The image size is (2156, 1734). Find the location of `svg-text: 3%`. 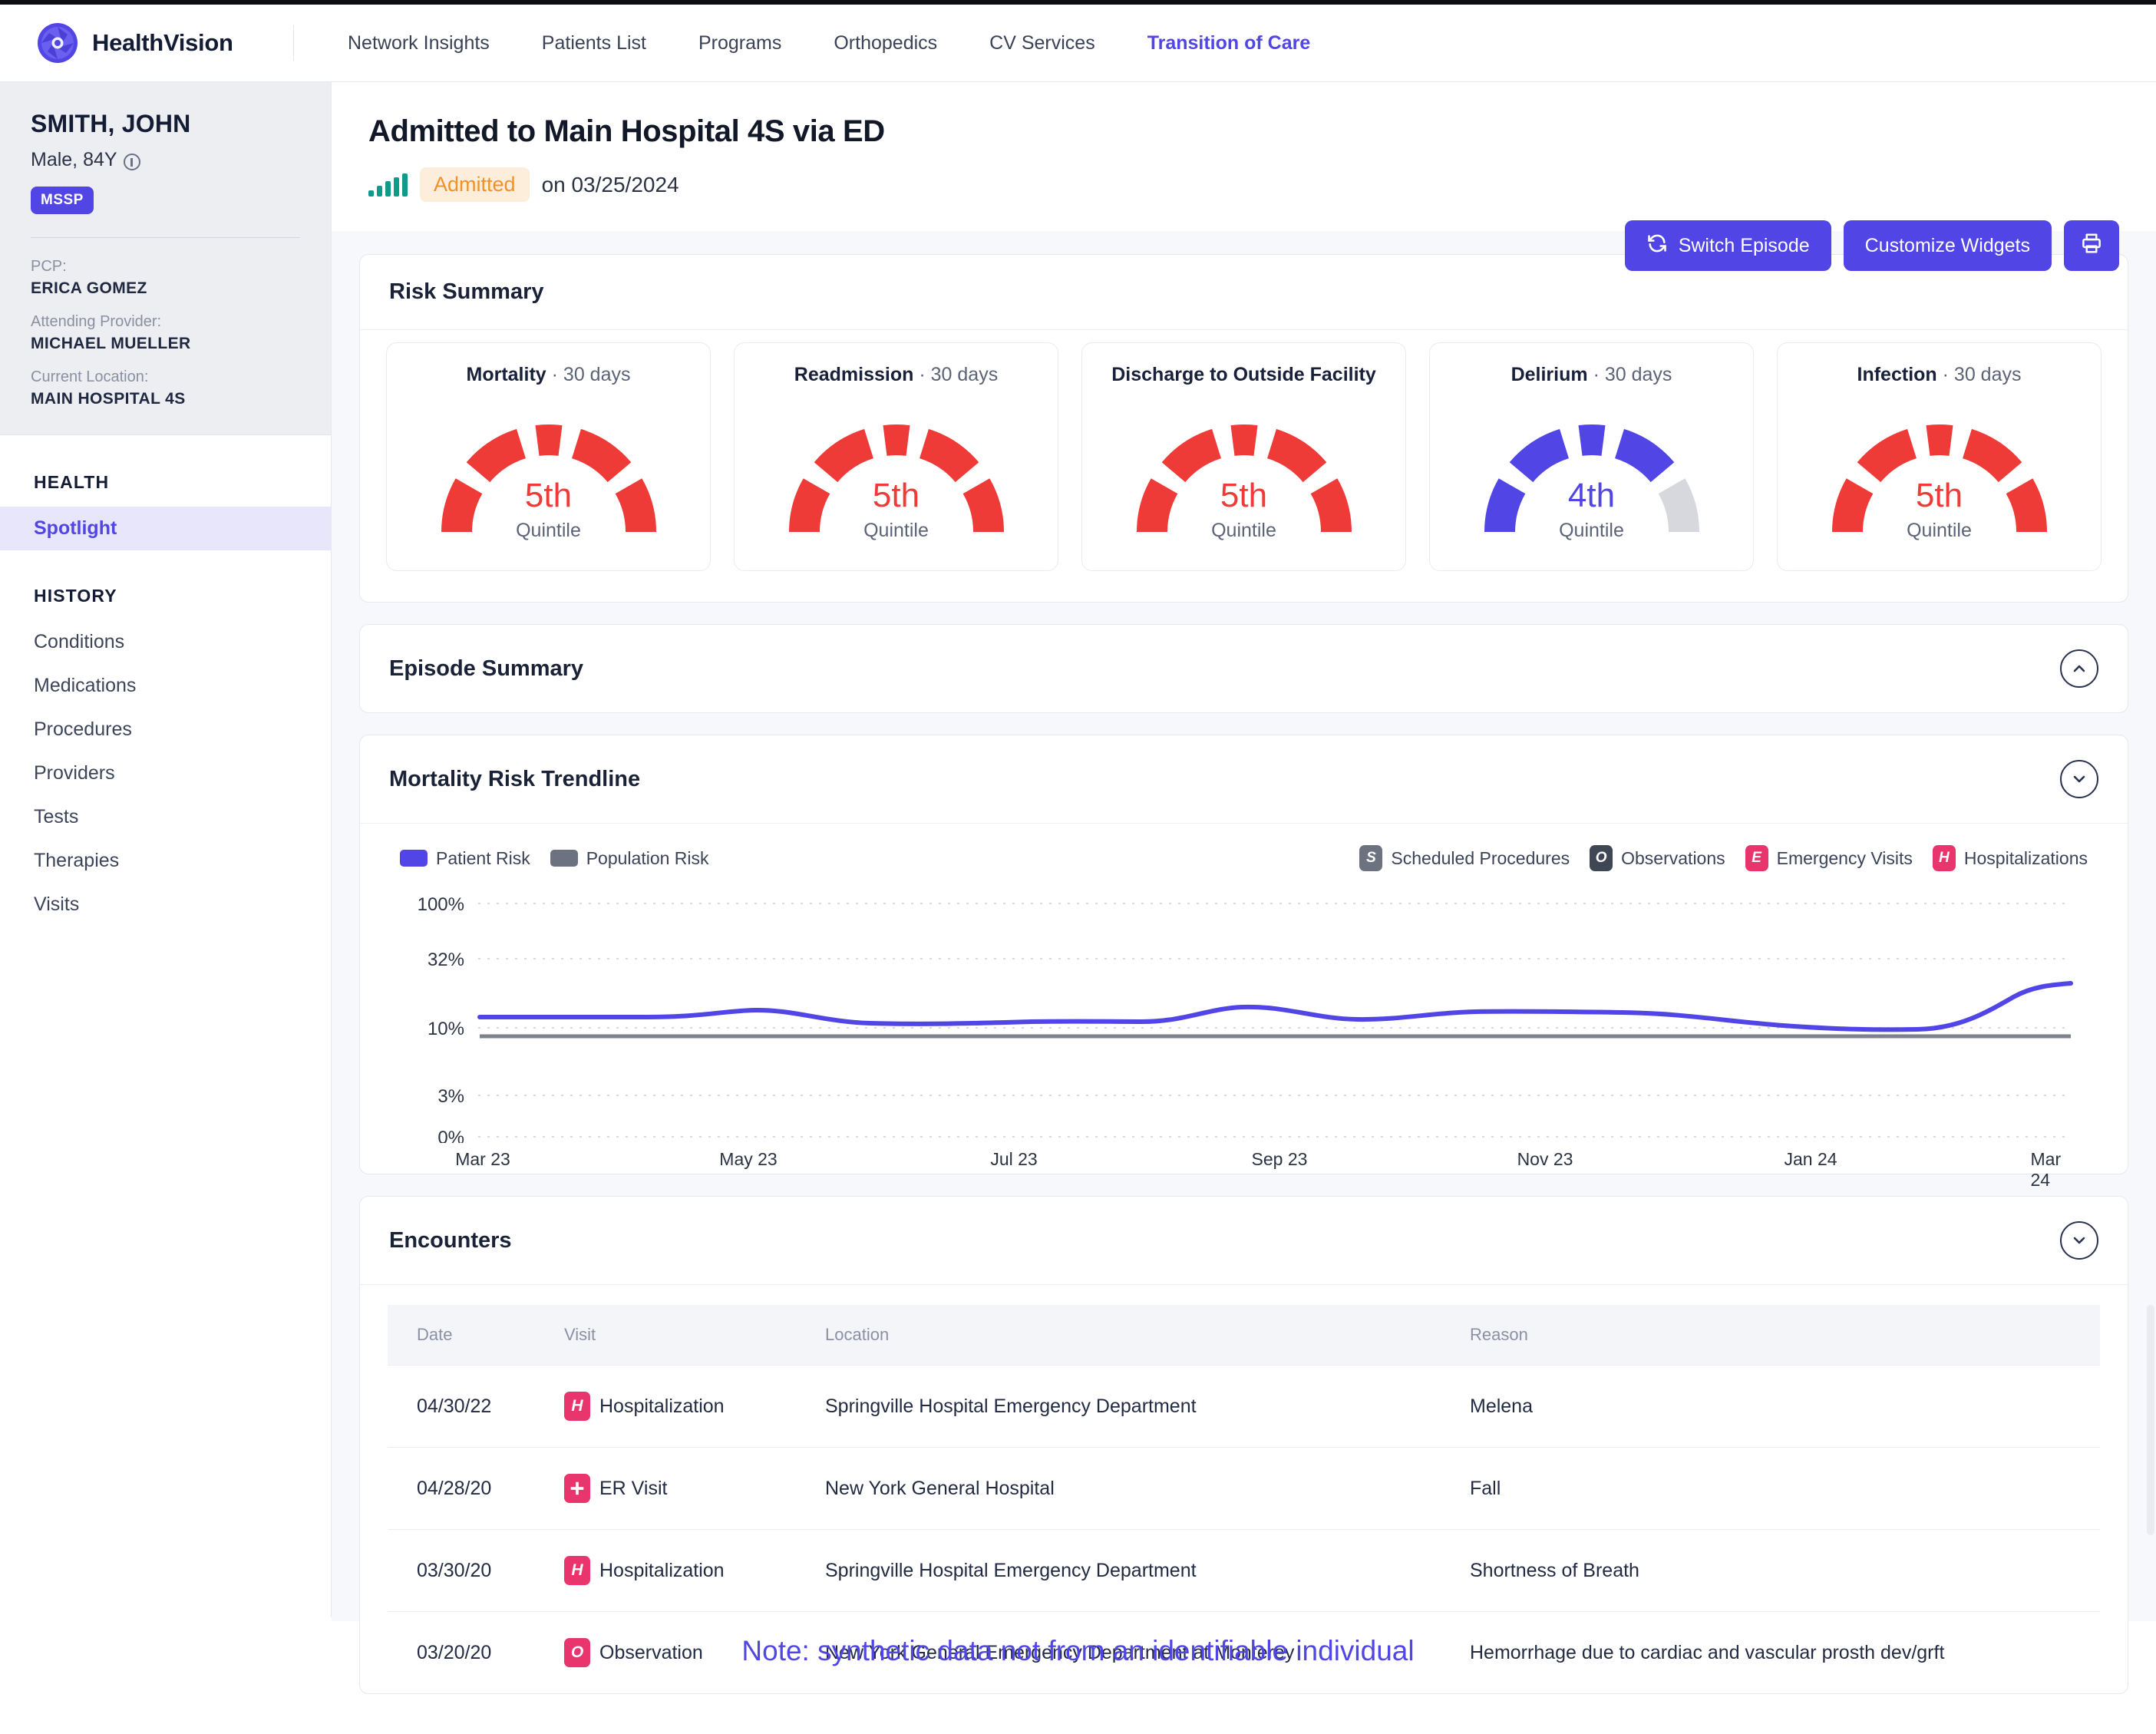

svg-text: 3% is located at coordinates (450, 1096).